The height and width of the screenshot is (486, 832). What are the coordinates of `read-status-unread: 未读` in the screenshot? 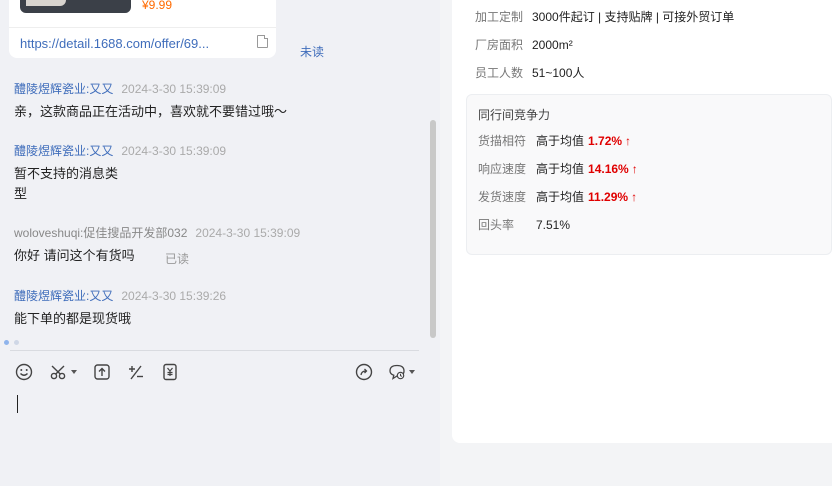 It's located at (312, 52).